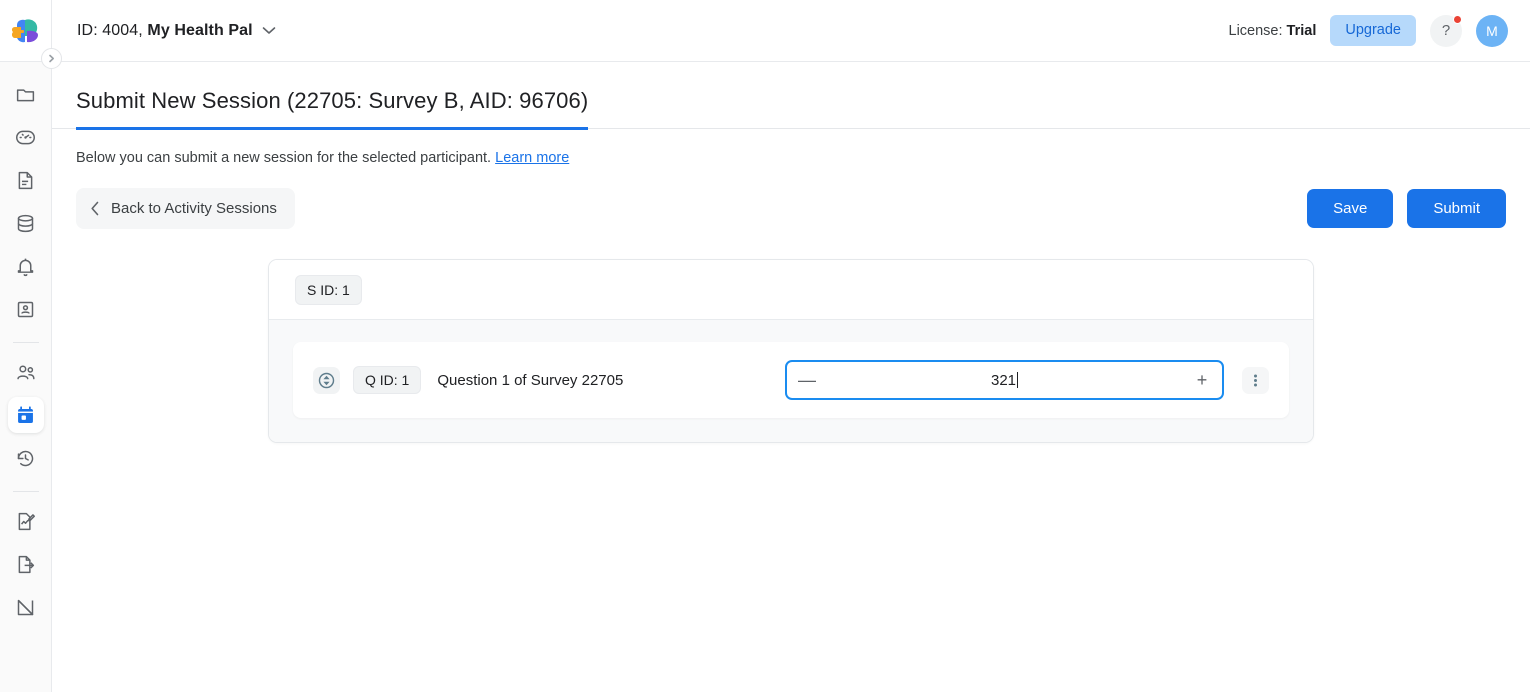 This screenshot has height=692, width=1530. I want to click on session-id-badge: S ID: 1, so click(328, 290).